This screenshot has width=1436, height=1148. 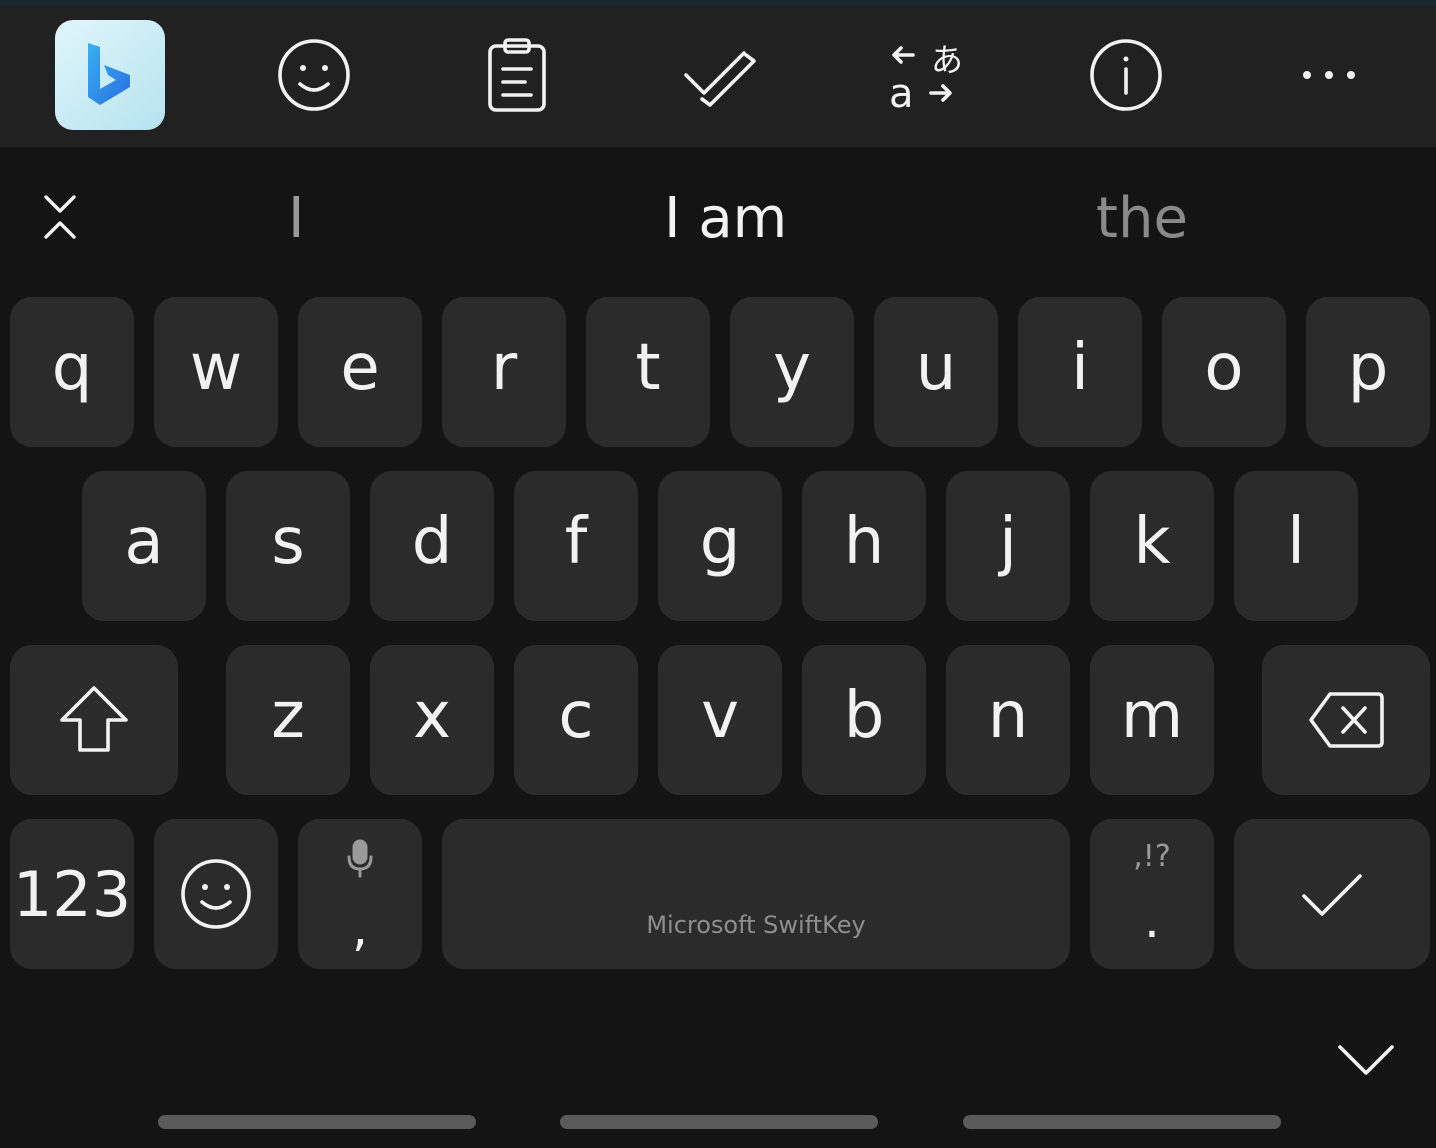 I want to click on key-label: r, so click(x=504, y=368).